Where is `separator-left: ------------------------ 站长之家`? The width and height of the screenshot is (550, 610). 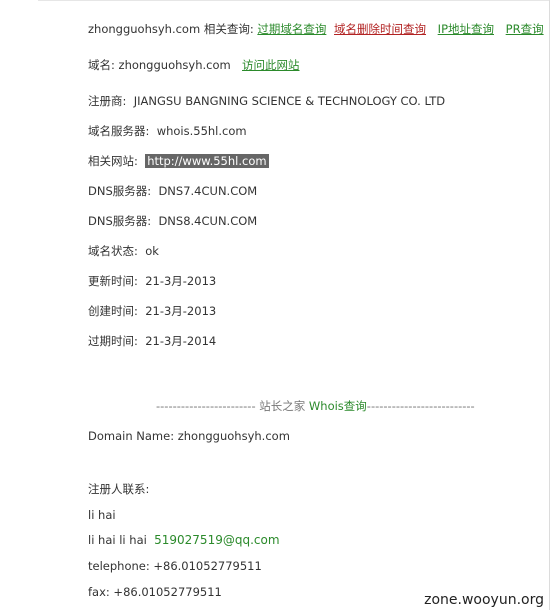 separator-left: ------------------------ 站长之家 is located at coordinates (232, 406).